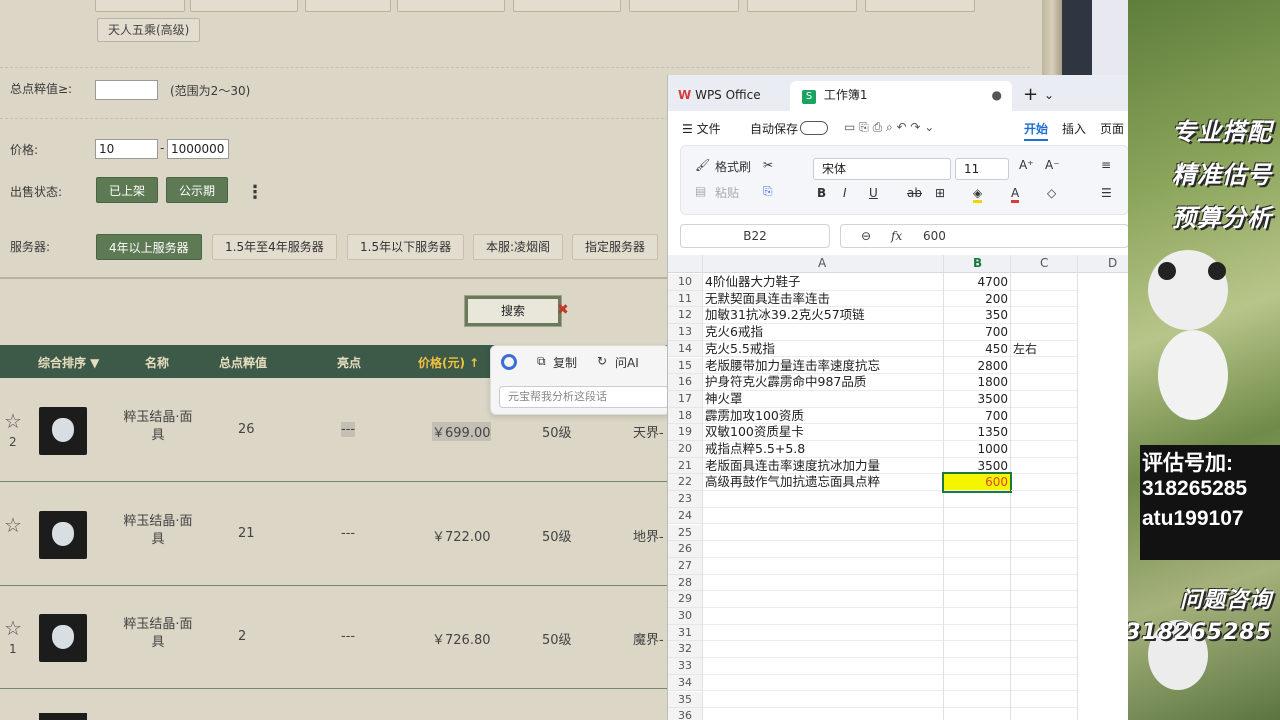 This screenshot has height=720, width=1280. I want to click on row-number: 32, so click(685, 650).